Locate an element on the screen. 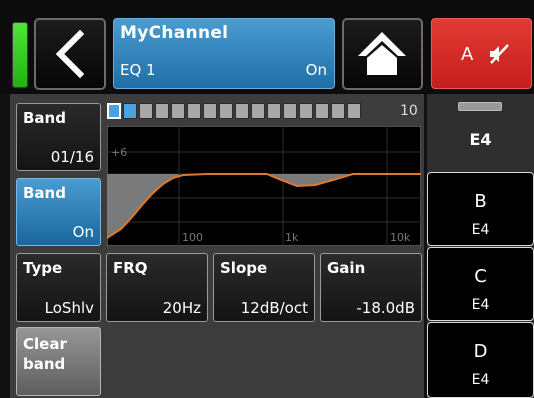 The width and height of the screenshot is (534, 398). slot-c-letter: C is located at coordinates (480, 276).